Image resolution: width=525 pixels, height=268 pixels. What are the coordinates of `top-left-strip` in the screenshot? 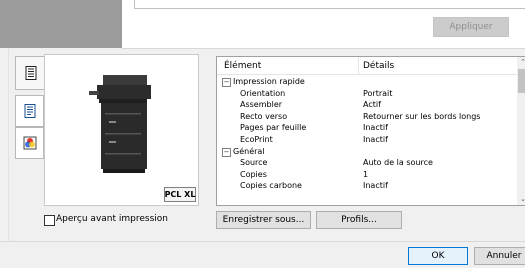 It's located at (61, 24).